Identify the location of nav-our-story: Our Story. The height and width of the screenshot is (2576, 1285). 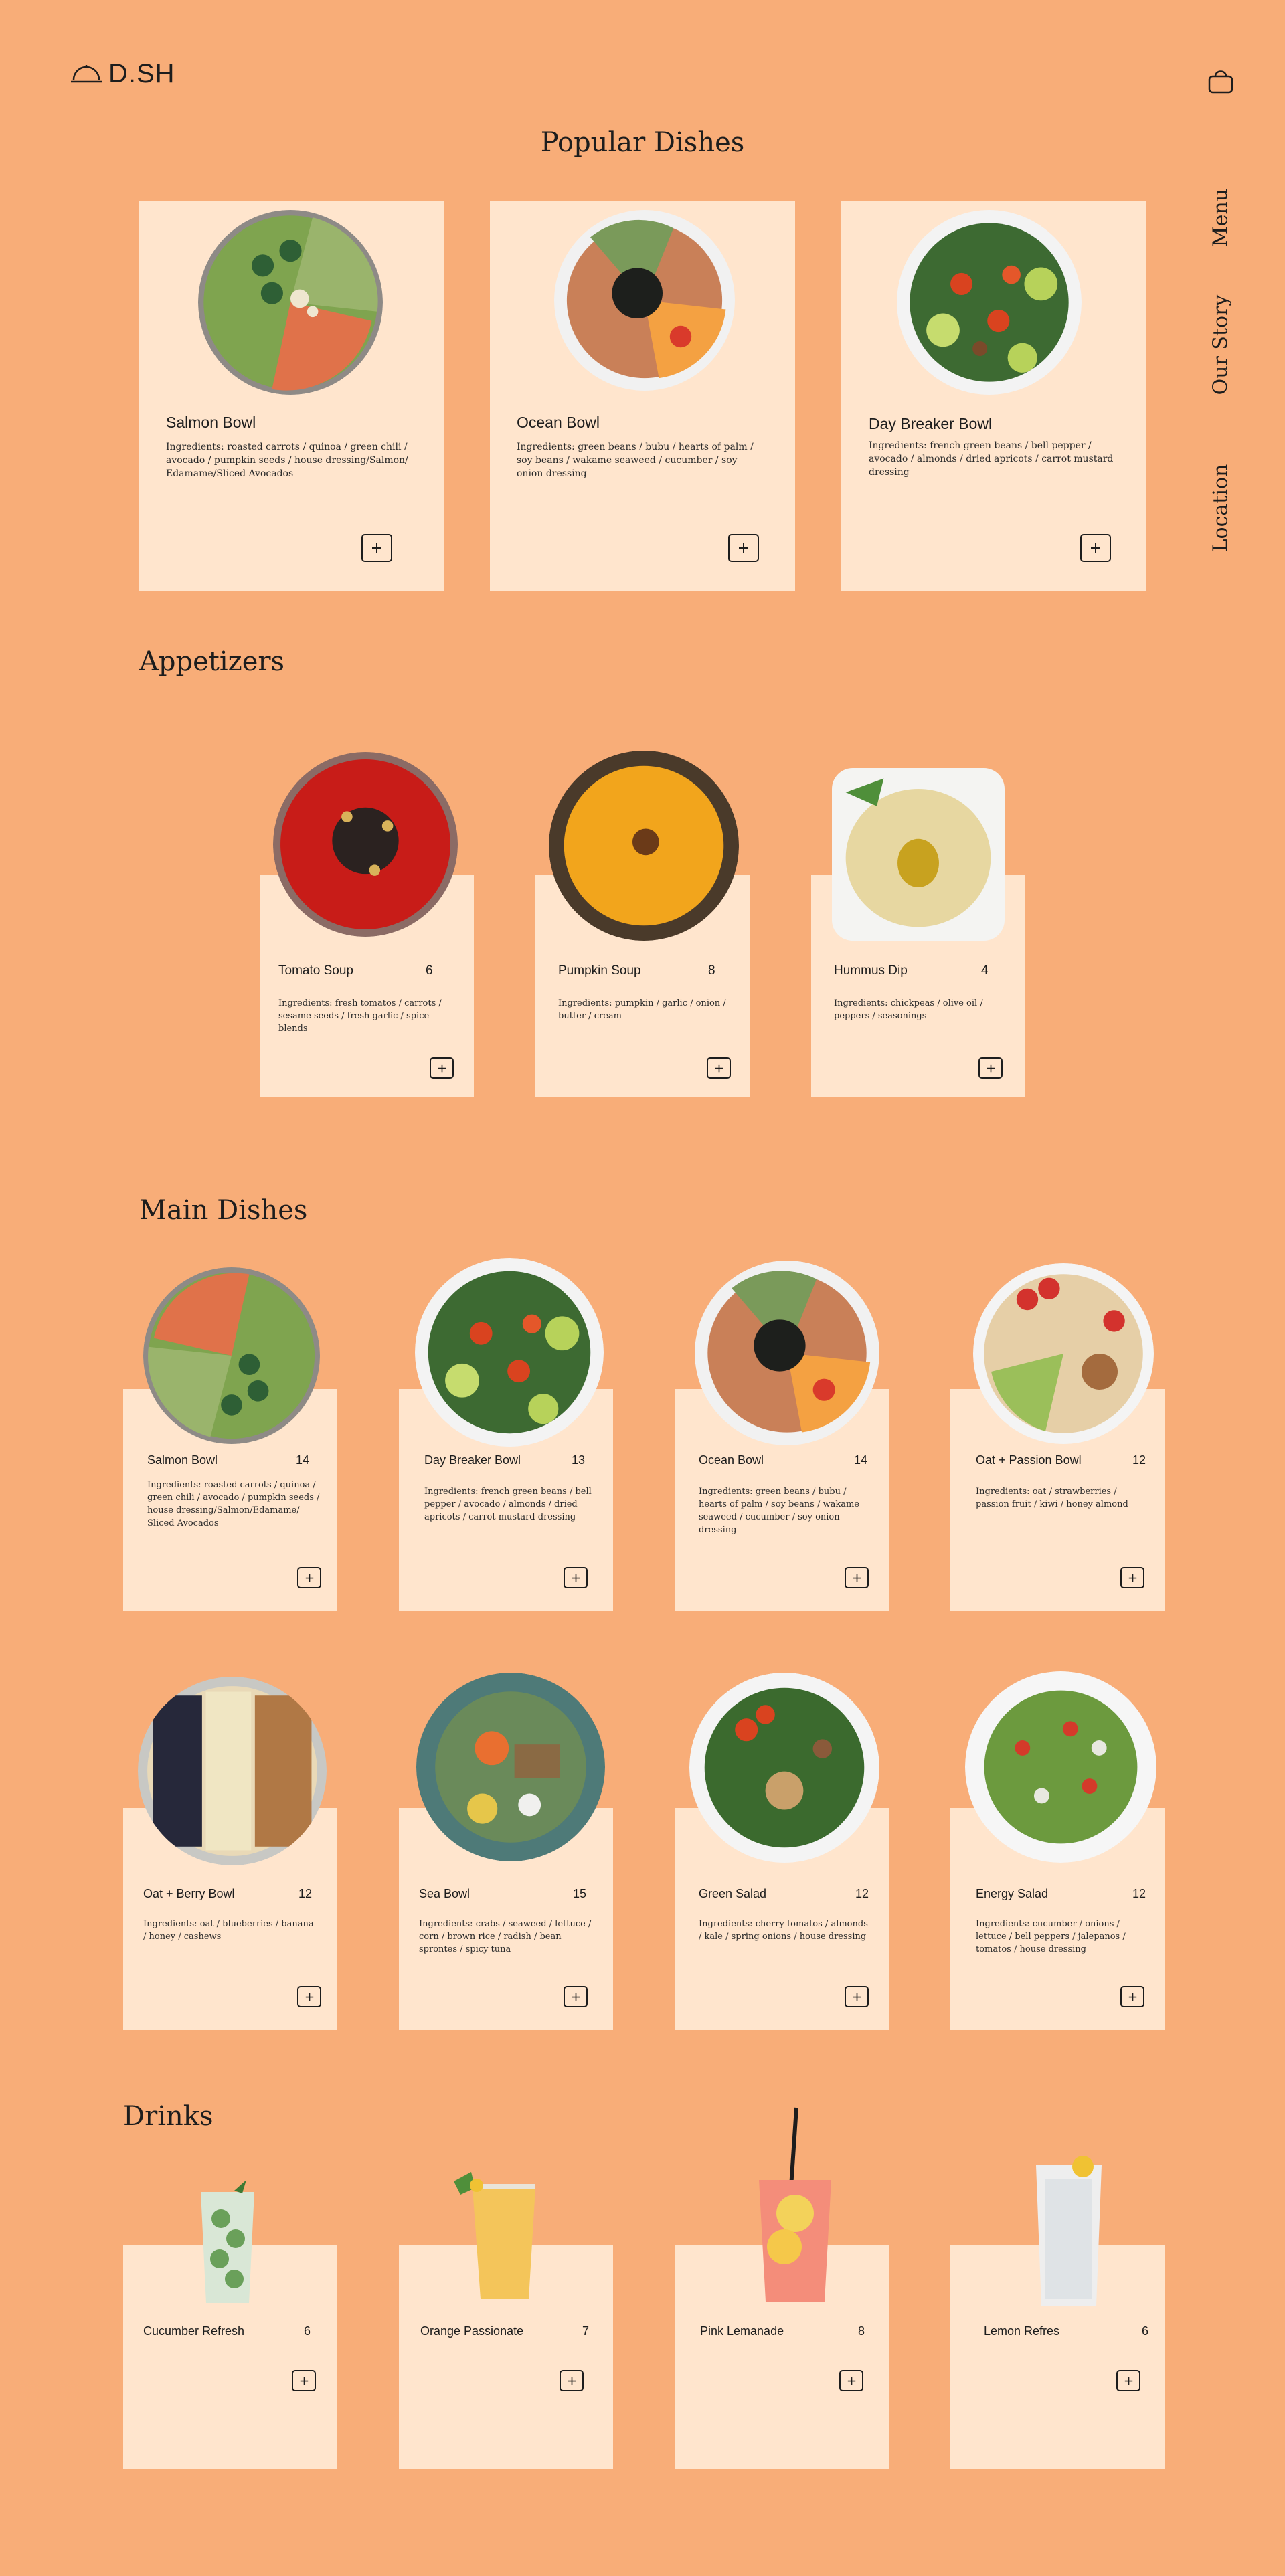
(1221, 345).